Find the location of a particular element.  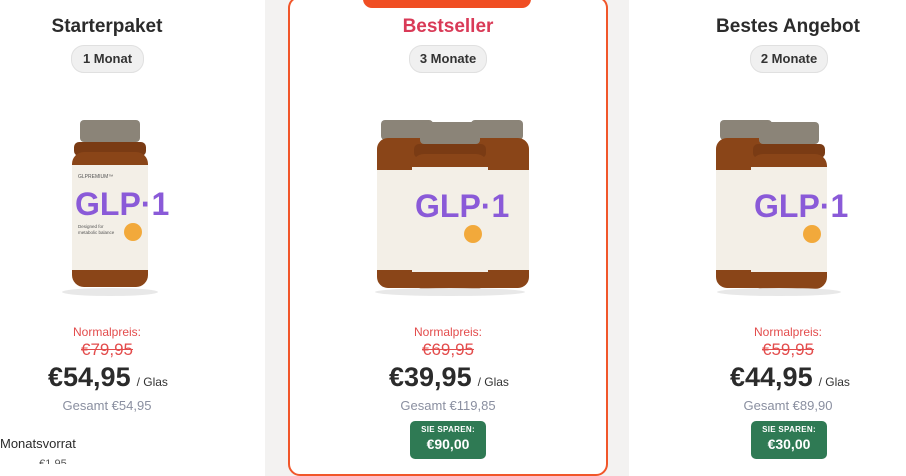

price: €39,95 is located at coordinates (430, 377).